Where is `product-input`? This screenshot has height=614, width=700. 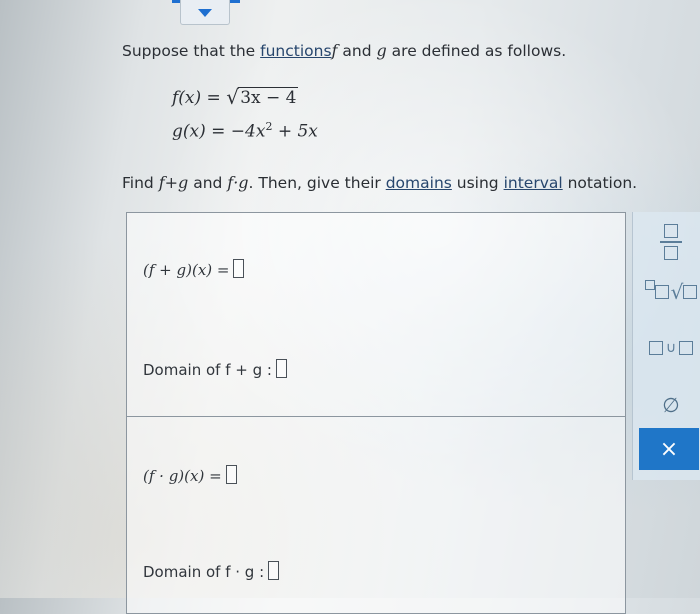 product-input is located at coordinates (231, 474).